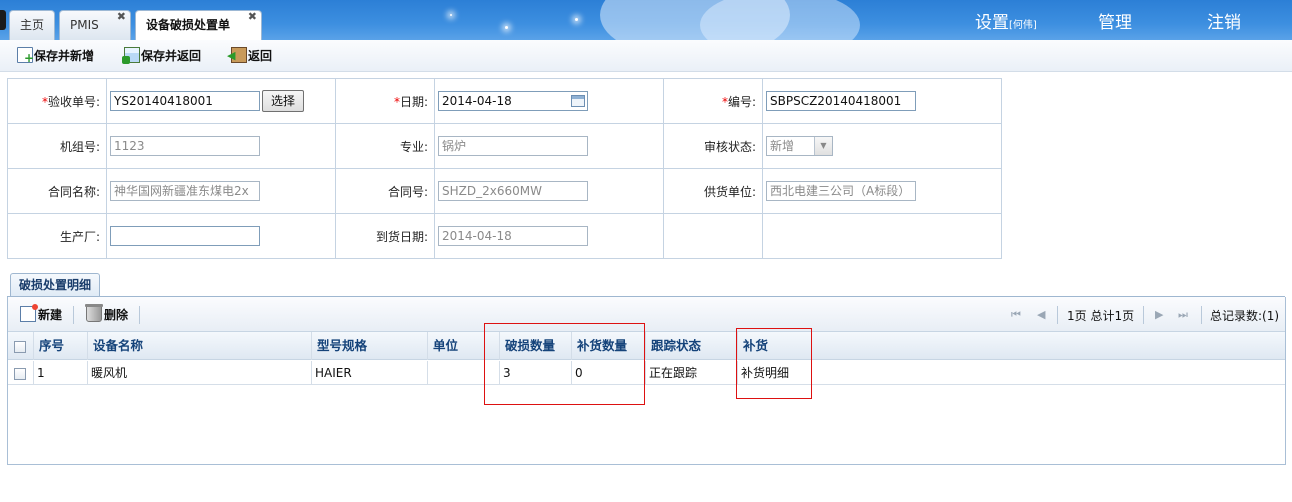 The image size is (1292, 502). What do you see at coordinates (1224, 20) in the screenshot?
I see `logout-link: 注销` at bounding box center [1224, 20].